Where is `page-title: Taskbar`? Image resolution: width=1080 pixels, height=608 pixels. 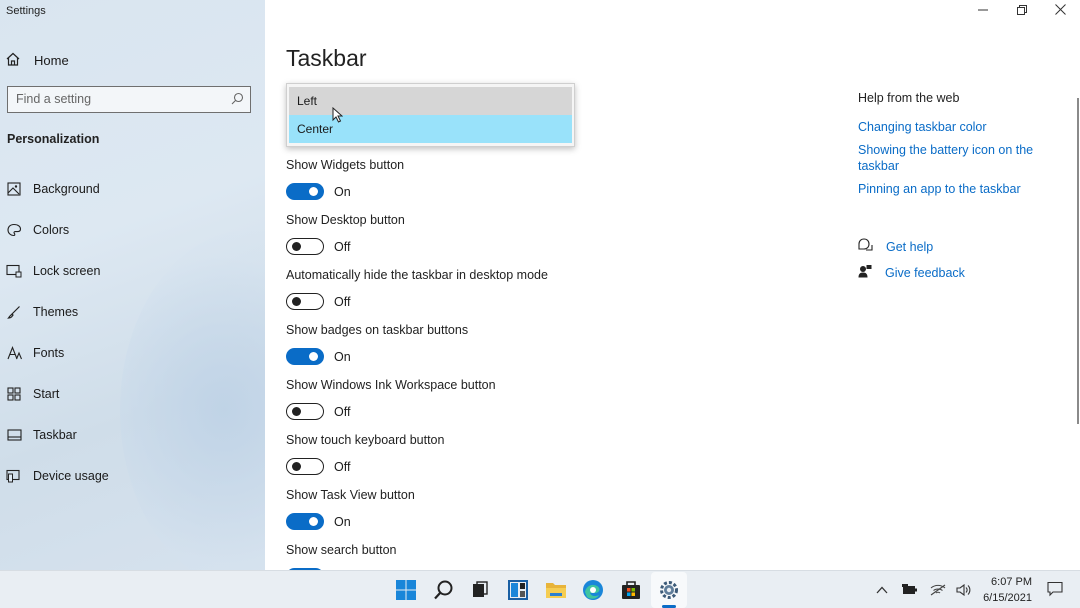
page-title: Taskbar is located at coordinates (326, 58).